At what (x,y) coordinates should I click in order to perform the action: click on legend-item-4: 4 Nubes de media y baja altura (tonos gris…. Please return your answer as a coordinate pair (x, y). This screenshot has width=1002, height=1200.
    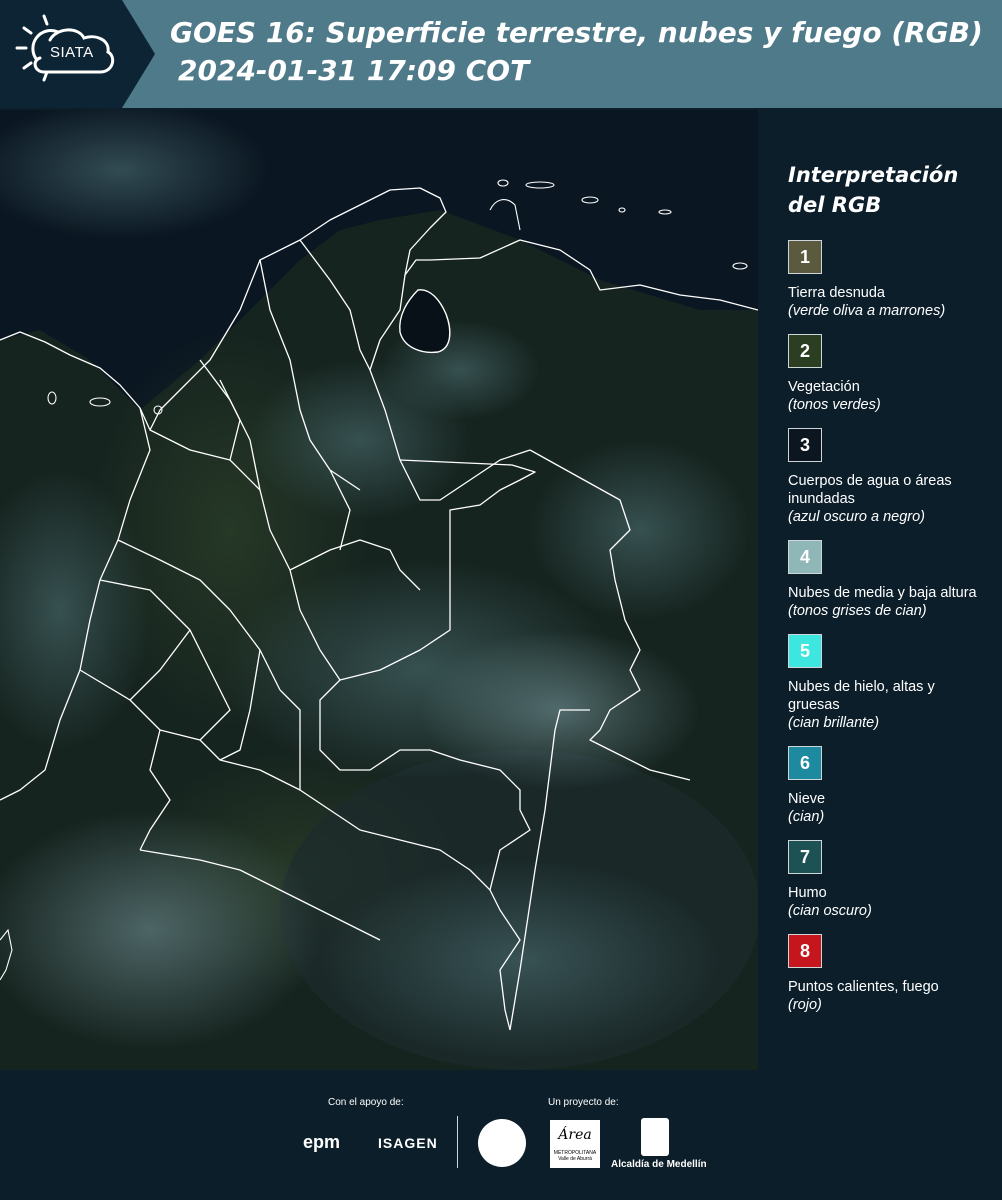
    Looking at the image, I should click on (888, 580).